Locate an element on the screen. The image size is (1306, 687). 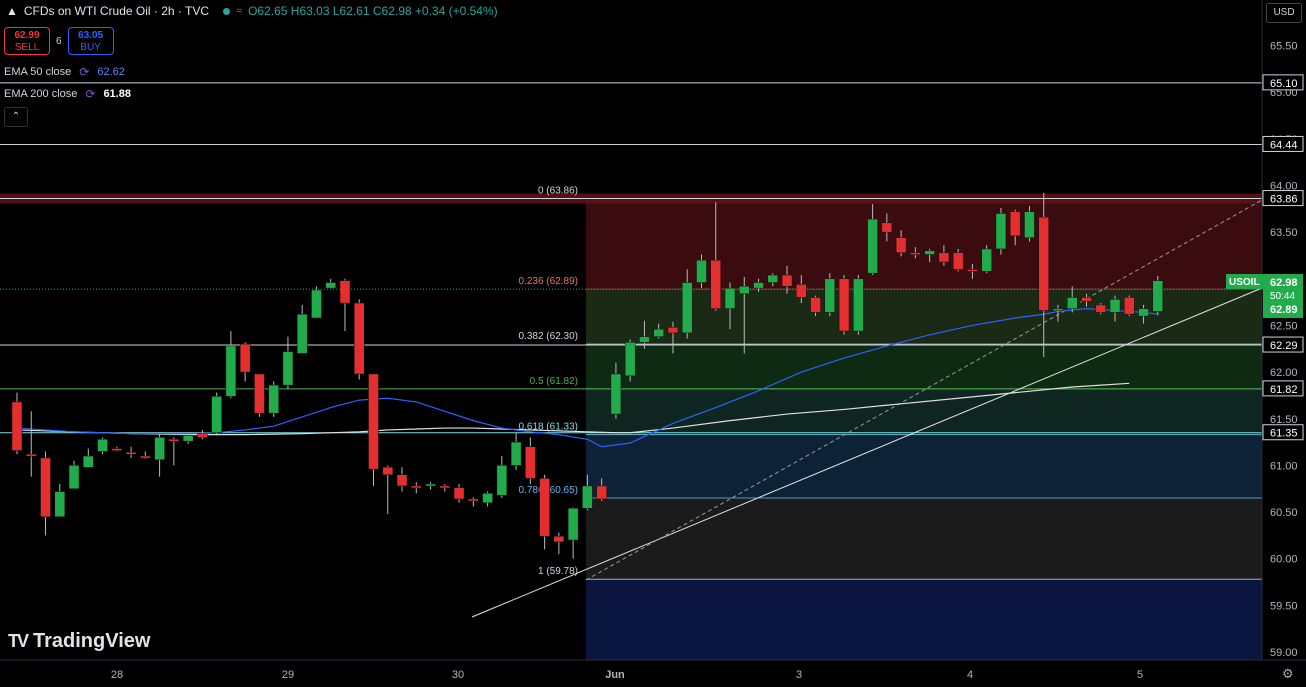
sell-price: 62.99 is located at coordinates (27, 35).